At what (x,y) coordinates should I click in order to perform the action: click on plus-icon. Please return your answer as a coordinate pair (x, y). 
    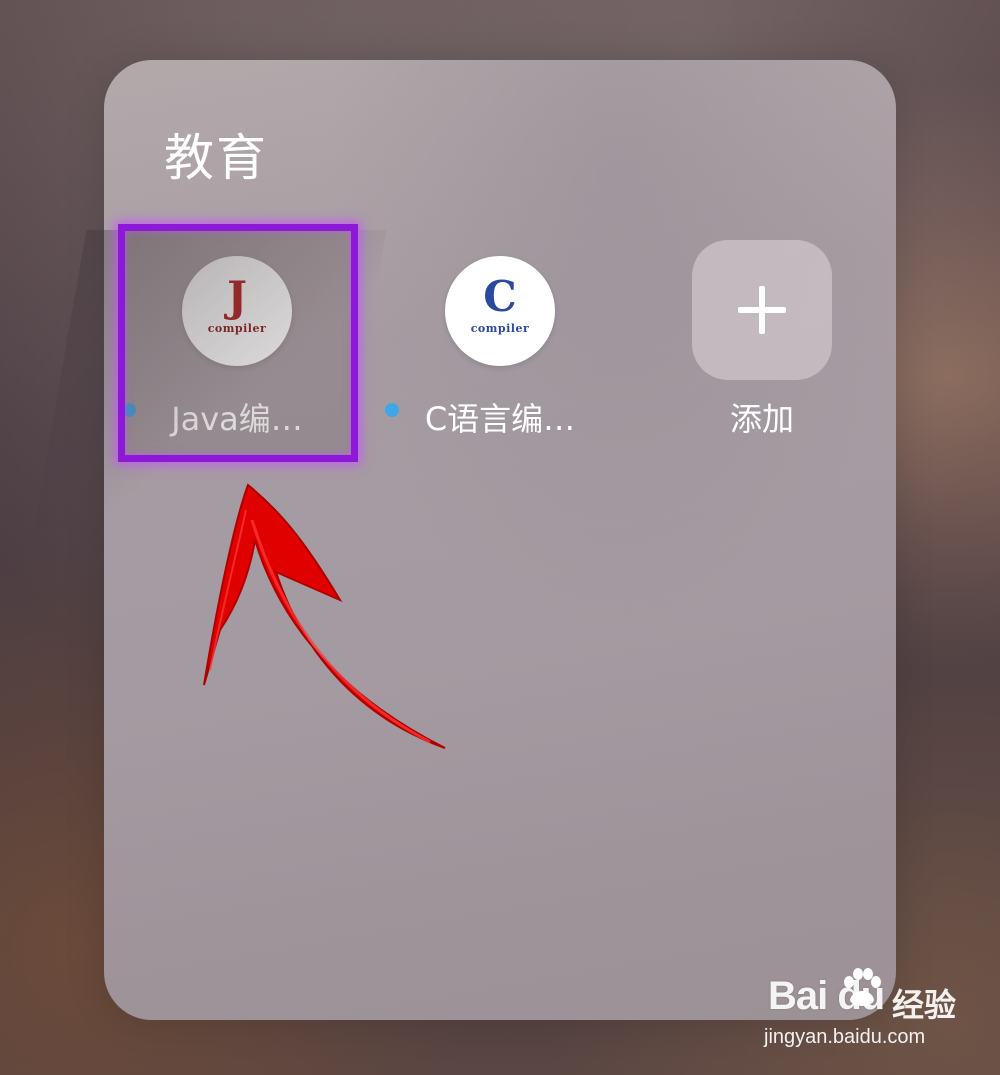
    Looking at the image, I should click on (762, 310).